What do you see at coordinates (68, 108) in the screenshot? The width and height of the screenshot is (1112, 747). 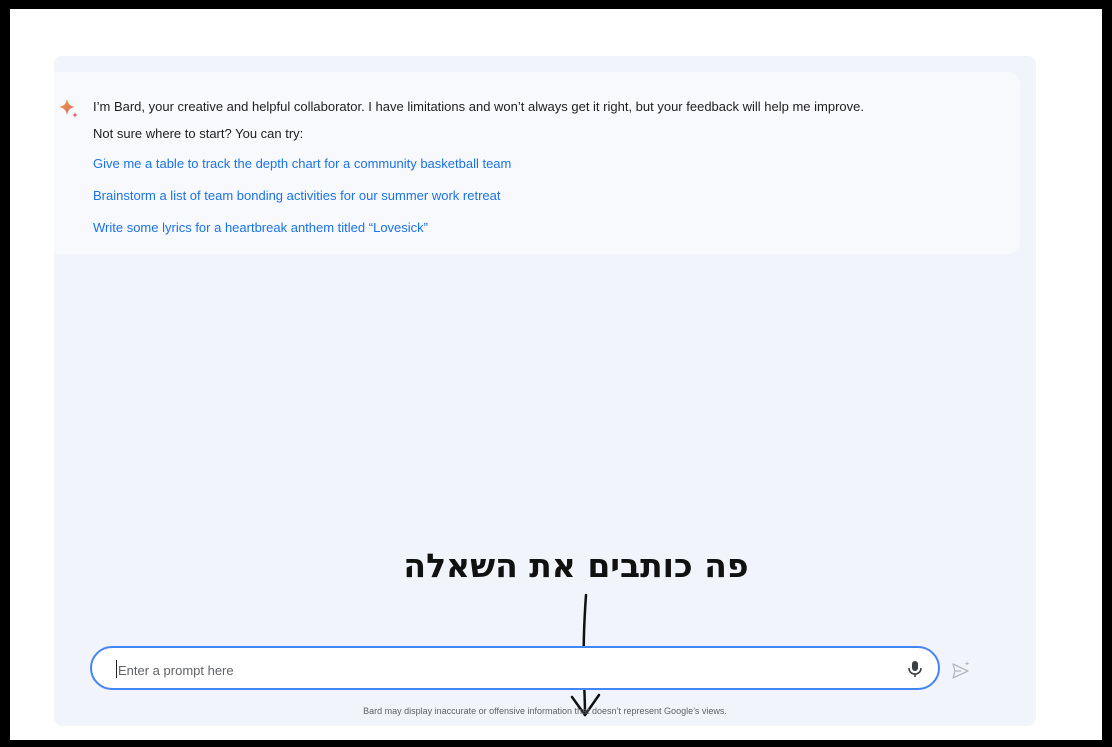 I see `bard-sparkle-icon` at bounding box center [68, 108].